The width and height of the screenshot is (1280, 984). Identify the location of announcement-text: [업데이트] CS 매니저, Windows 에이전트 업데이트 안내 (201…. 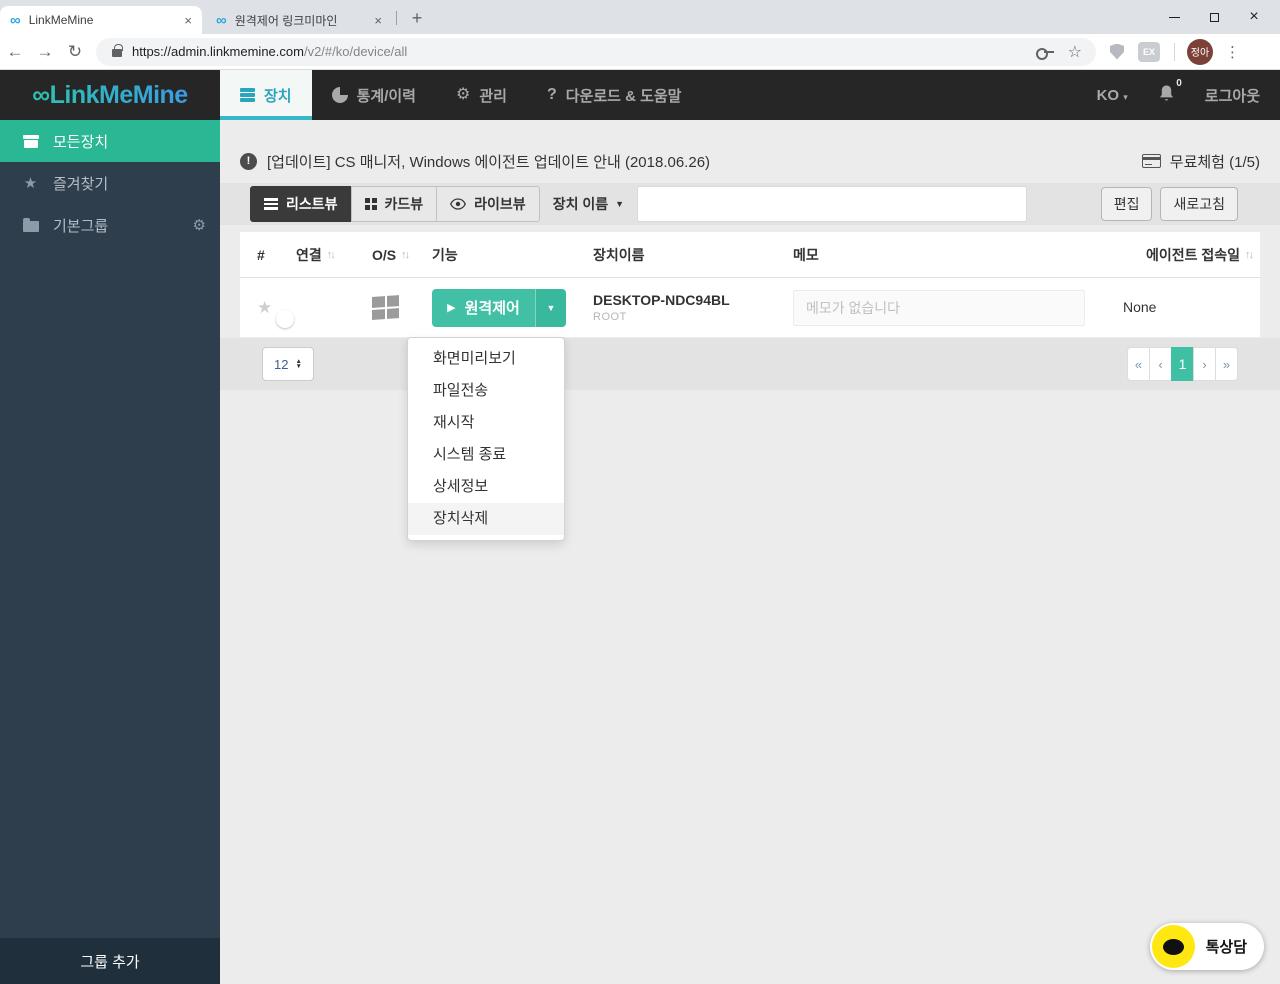
(489, 162).